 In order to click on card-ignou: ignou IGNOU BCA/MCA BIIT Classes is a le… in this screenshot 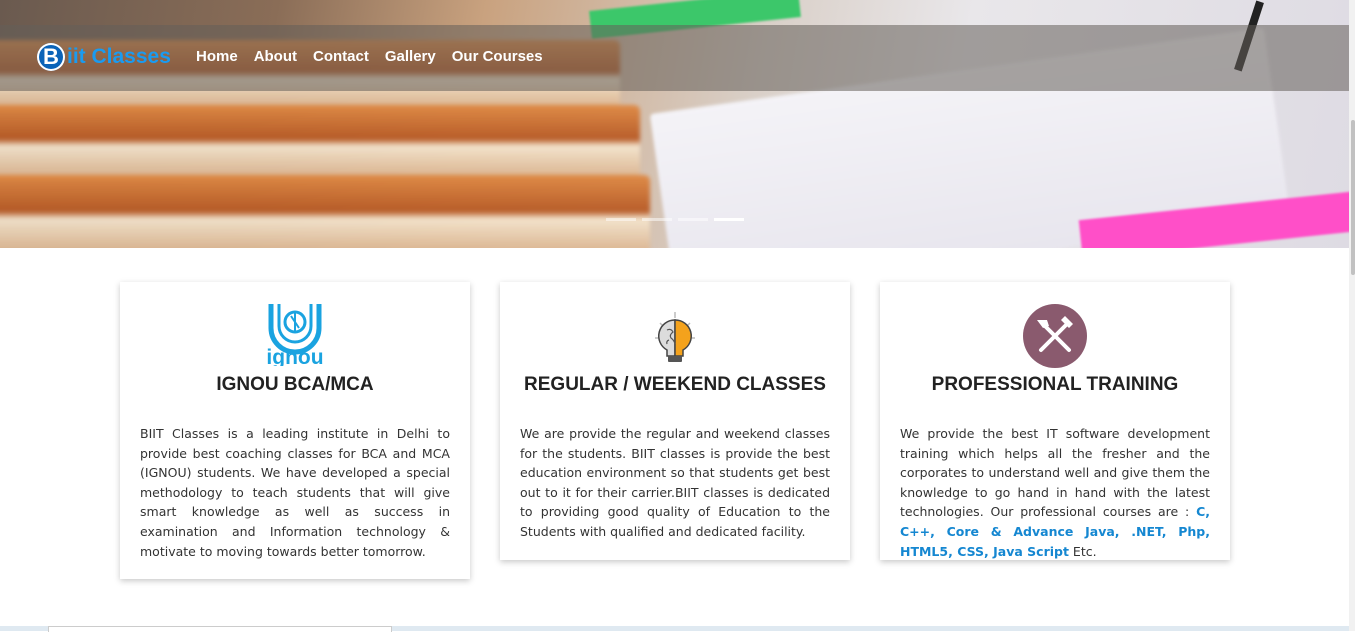, I will do `click(295, 430)`.